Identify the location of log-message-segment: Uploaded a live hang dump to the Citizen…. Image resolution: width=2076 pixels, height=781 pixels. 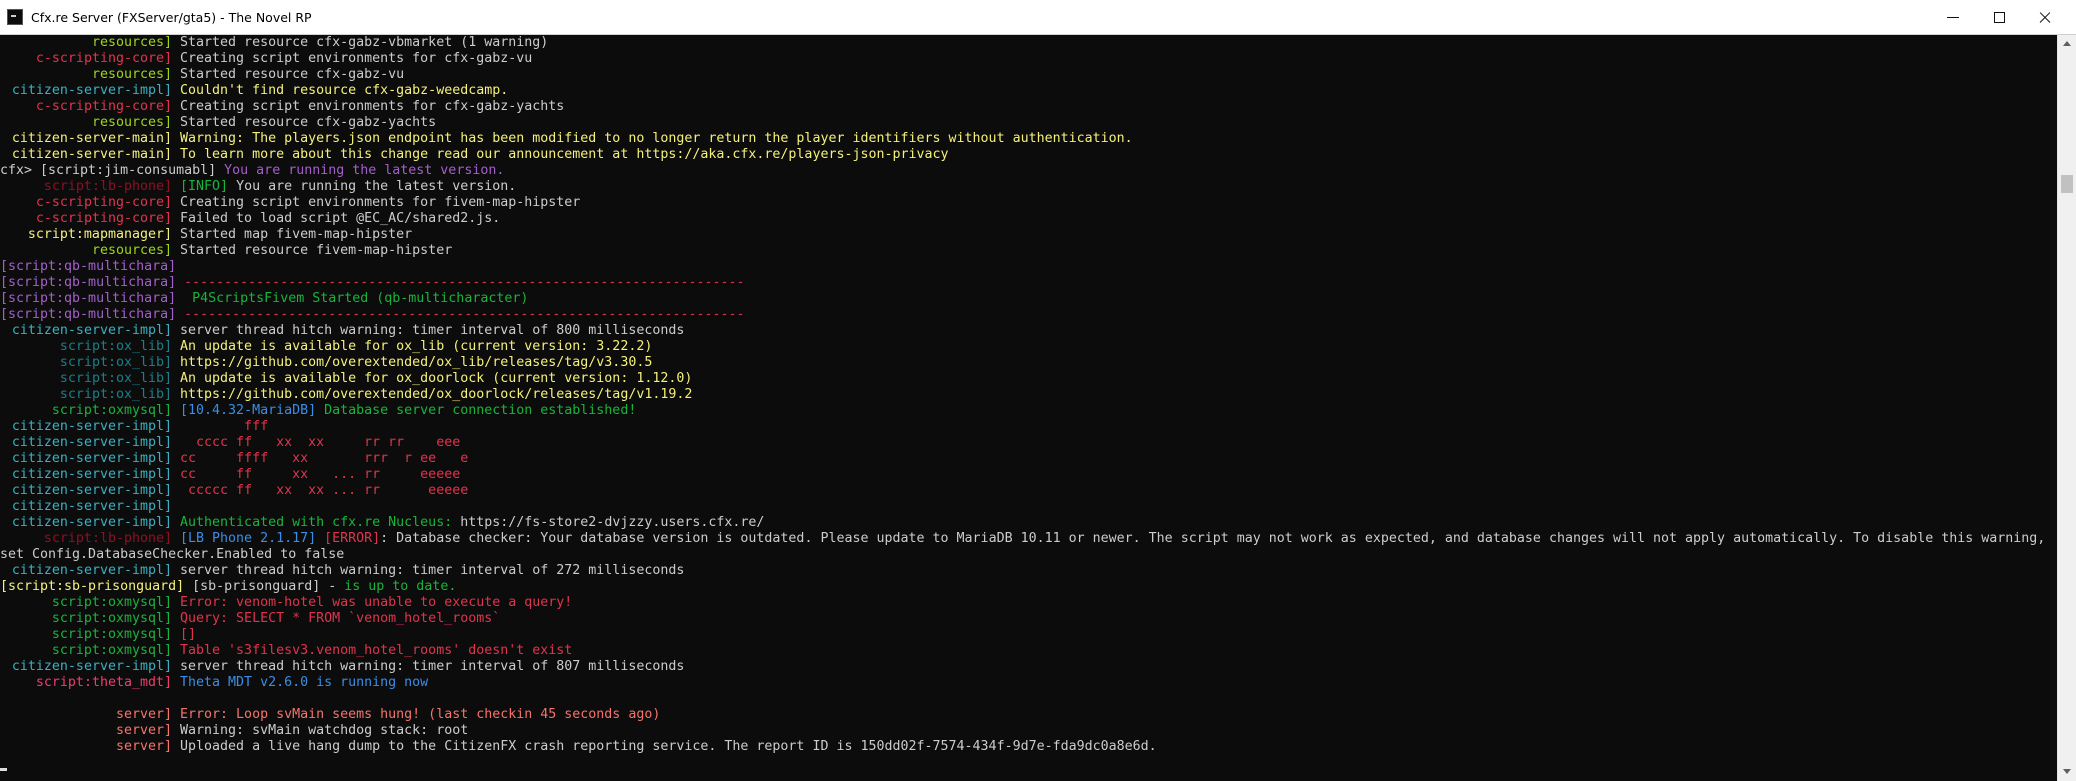
(668, 746).